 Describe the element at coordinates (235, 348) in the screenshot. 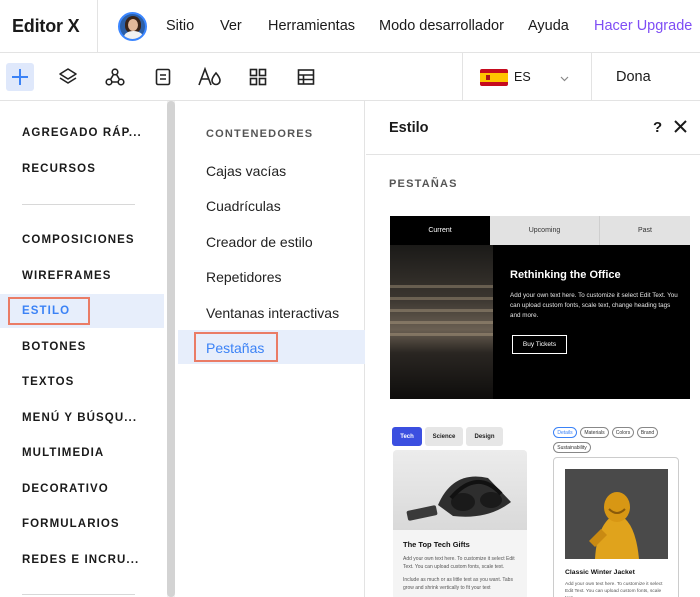

I see `subcategory-pestanas: Pestañas` at that location.